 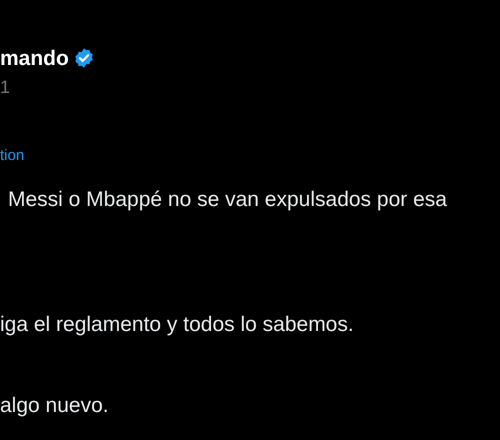 I want to click on translate-link: tion, so click(x=12, y=155).